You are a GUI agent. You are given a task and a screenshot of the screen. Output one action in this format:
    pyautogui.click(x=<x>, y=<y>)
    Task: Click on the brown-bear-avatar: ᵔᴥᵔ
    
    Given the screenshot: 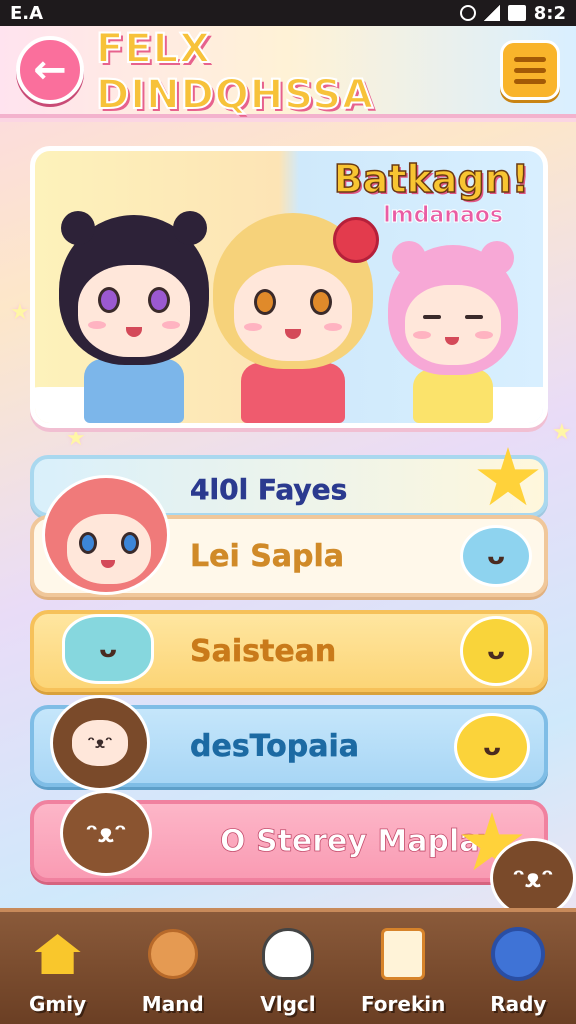 What is the action you would take?
    pyautogui.click(x=100, y=743)
    